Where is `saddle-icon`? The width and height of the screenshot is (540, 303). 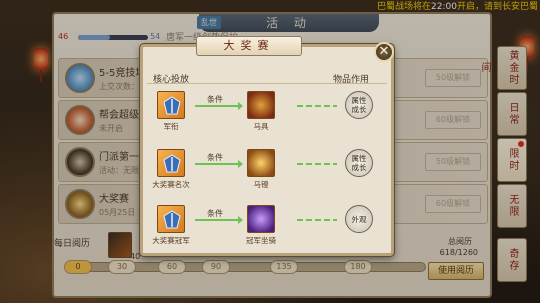
saddle-icon is located at coordinates (261, 105).